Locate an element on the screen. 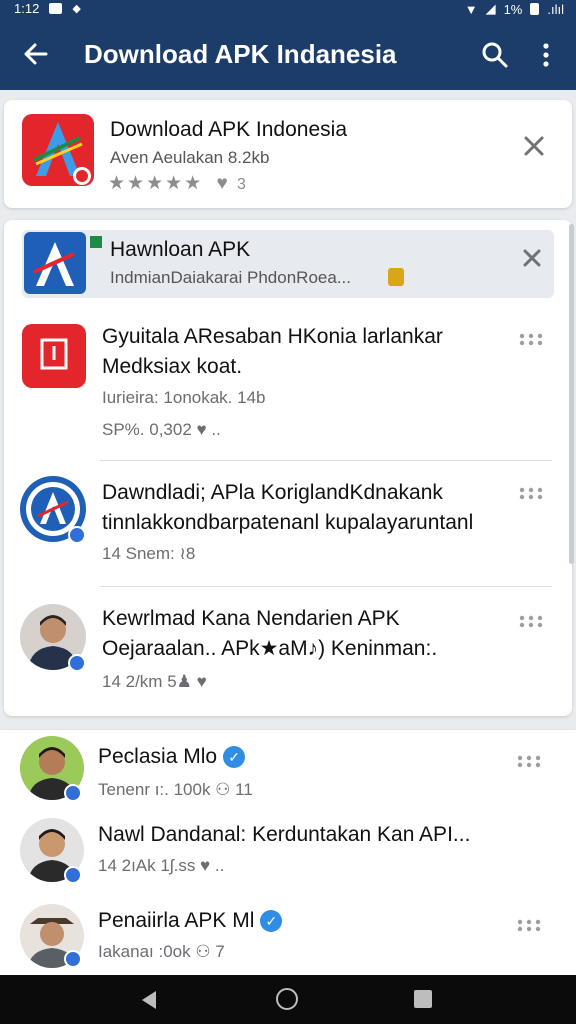 The image size is (576, 1024). app-name: Download APK Indonesia is located at coordinates (228, 129).